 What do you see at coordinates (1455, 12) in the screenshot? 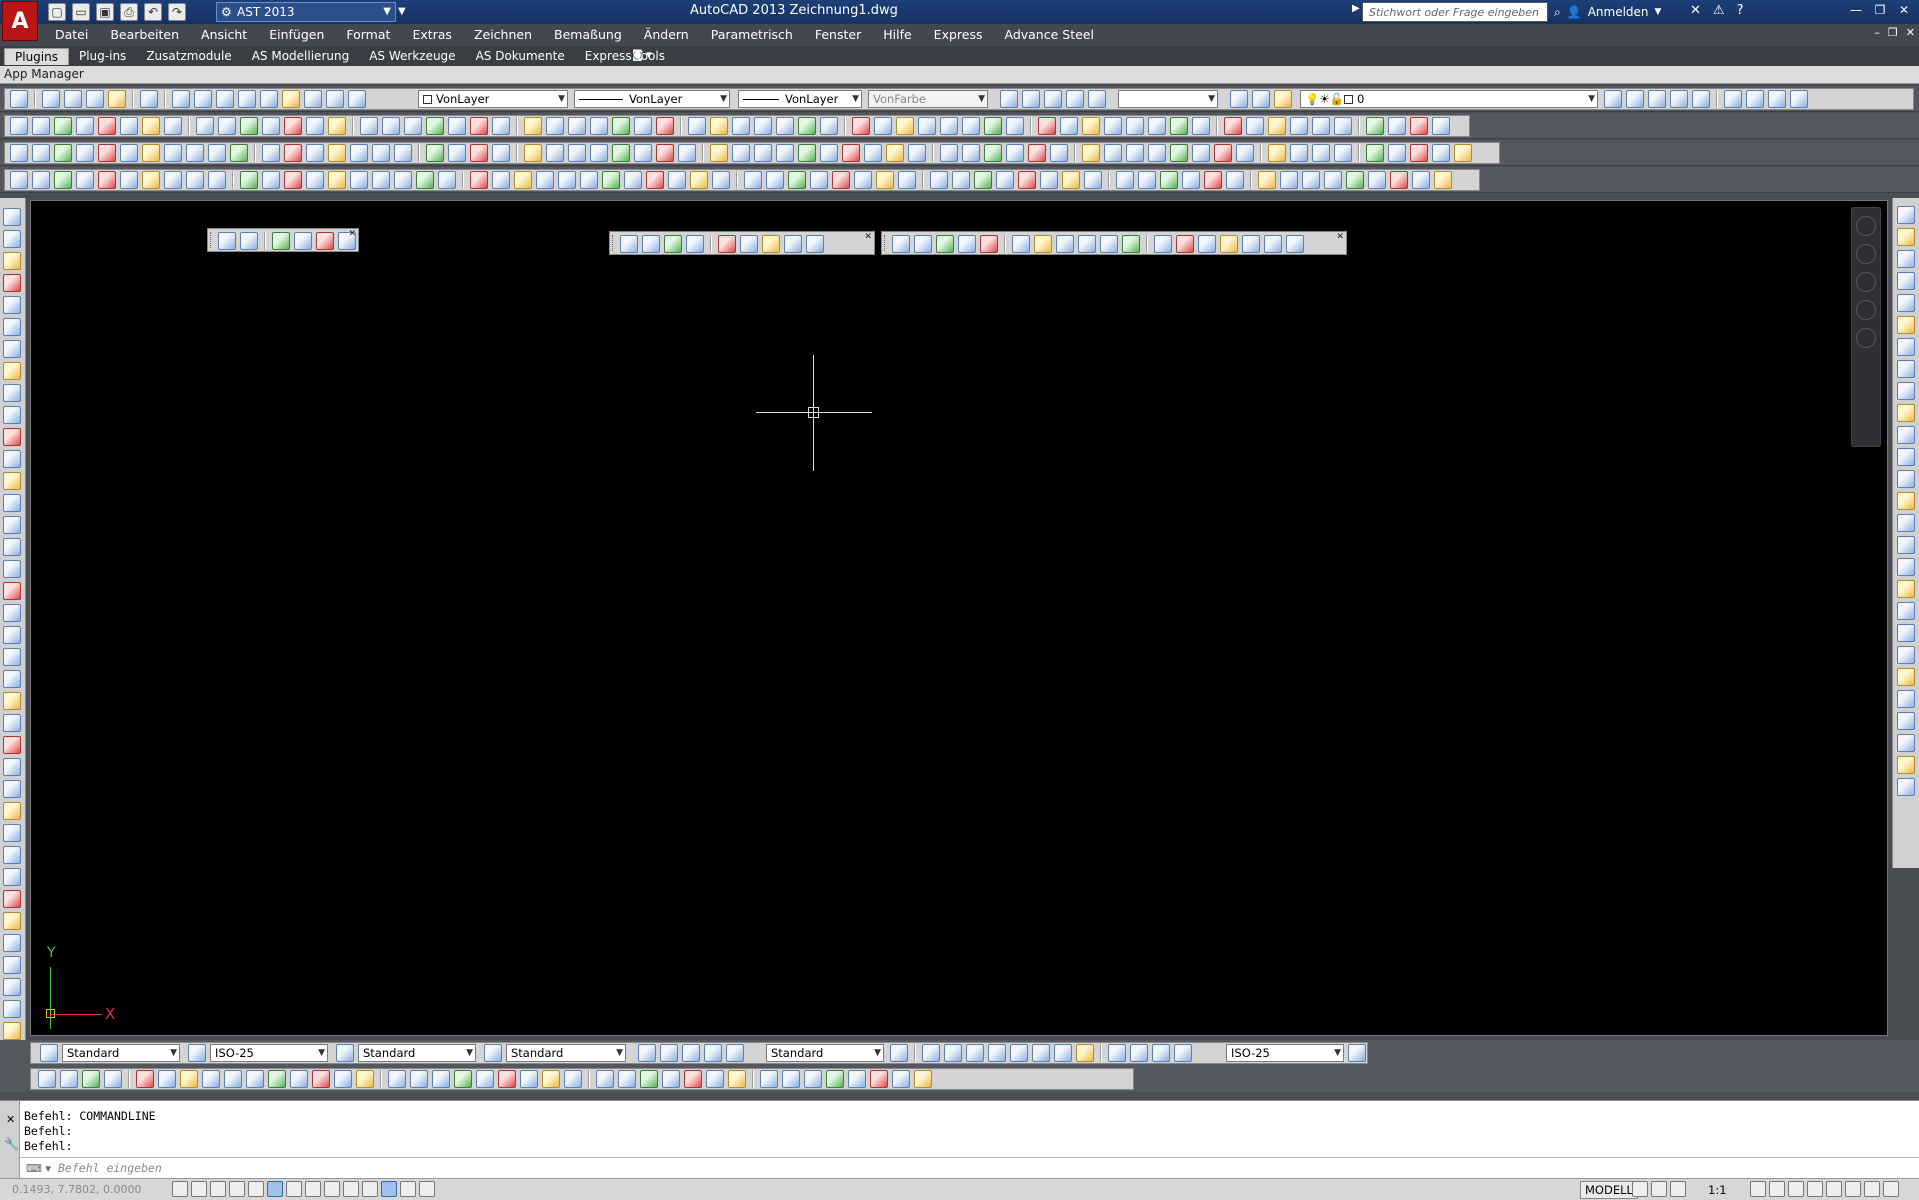
I see `help-search-input: Stichwort oder Frage eingeben` at bounding box center [1455, 12].